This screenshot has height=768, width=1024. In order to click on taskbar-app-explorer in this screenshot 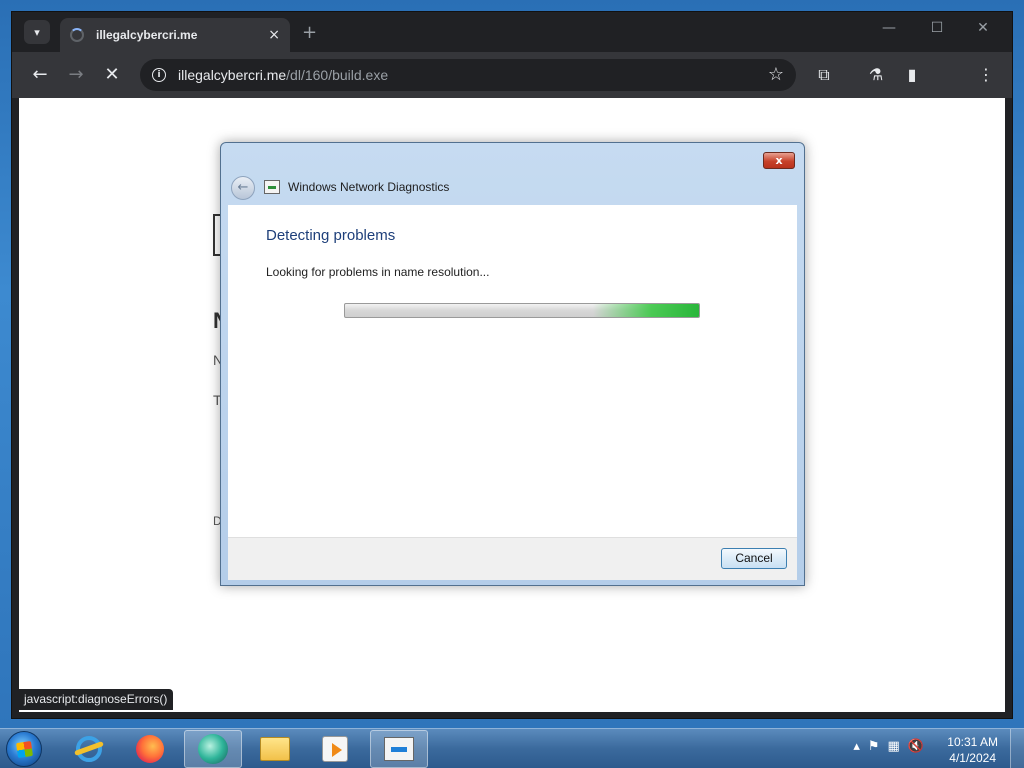, I will do `click(275, 749)`.